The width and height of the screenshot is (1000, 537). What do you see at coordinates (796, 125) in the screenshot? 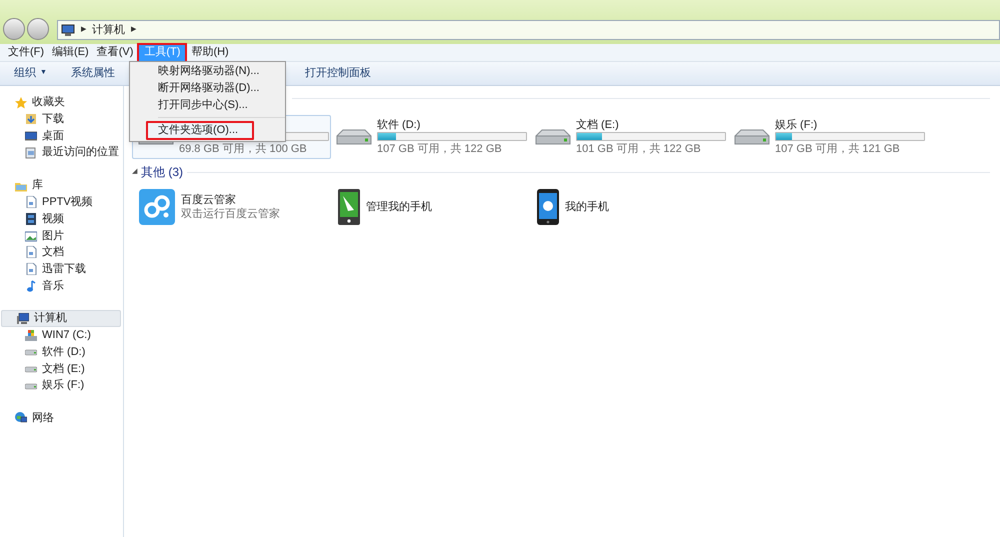
I see `drive-label: 娱乐 (F:)` at bounding box center [796, 125].